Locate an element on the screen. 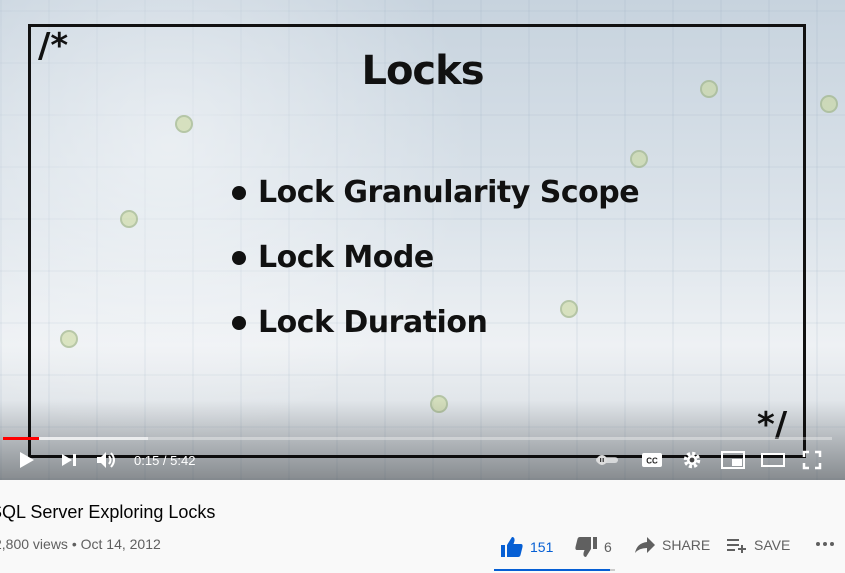 This screenshot has width=845, height=573. volume-button is located at coordinates (107, 460).